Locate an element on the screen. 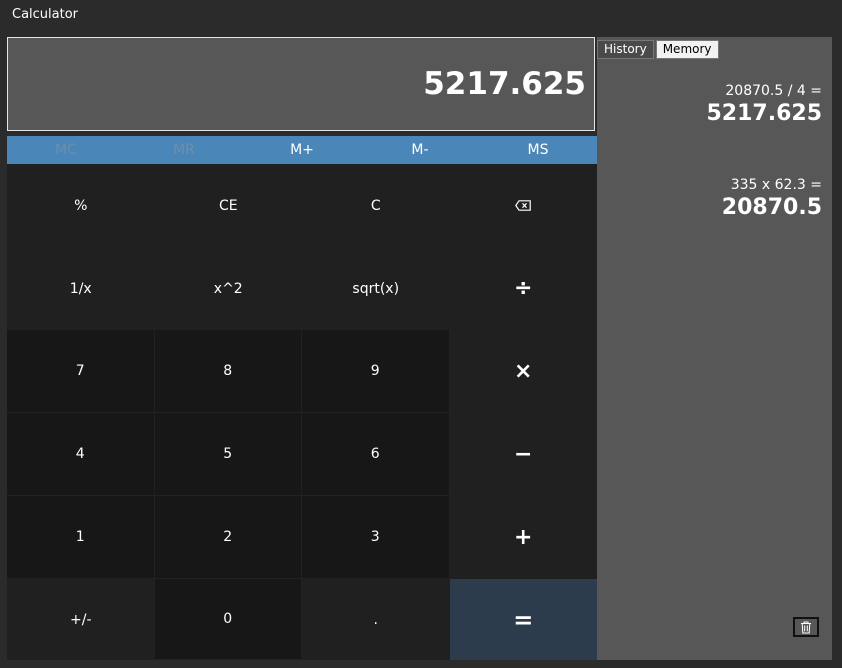 This screenshot has height=668, width=842. window-title: Calculator is located at coordinates (45, 14).